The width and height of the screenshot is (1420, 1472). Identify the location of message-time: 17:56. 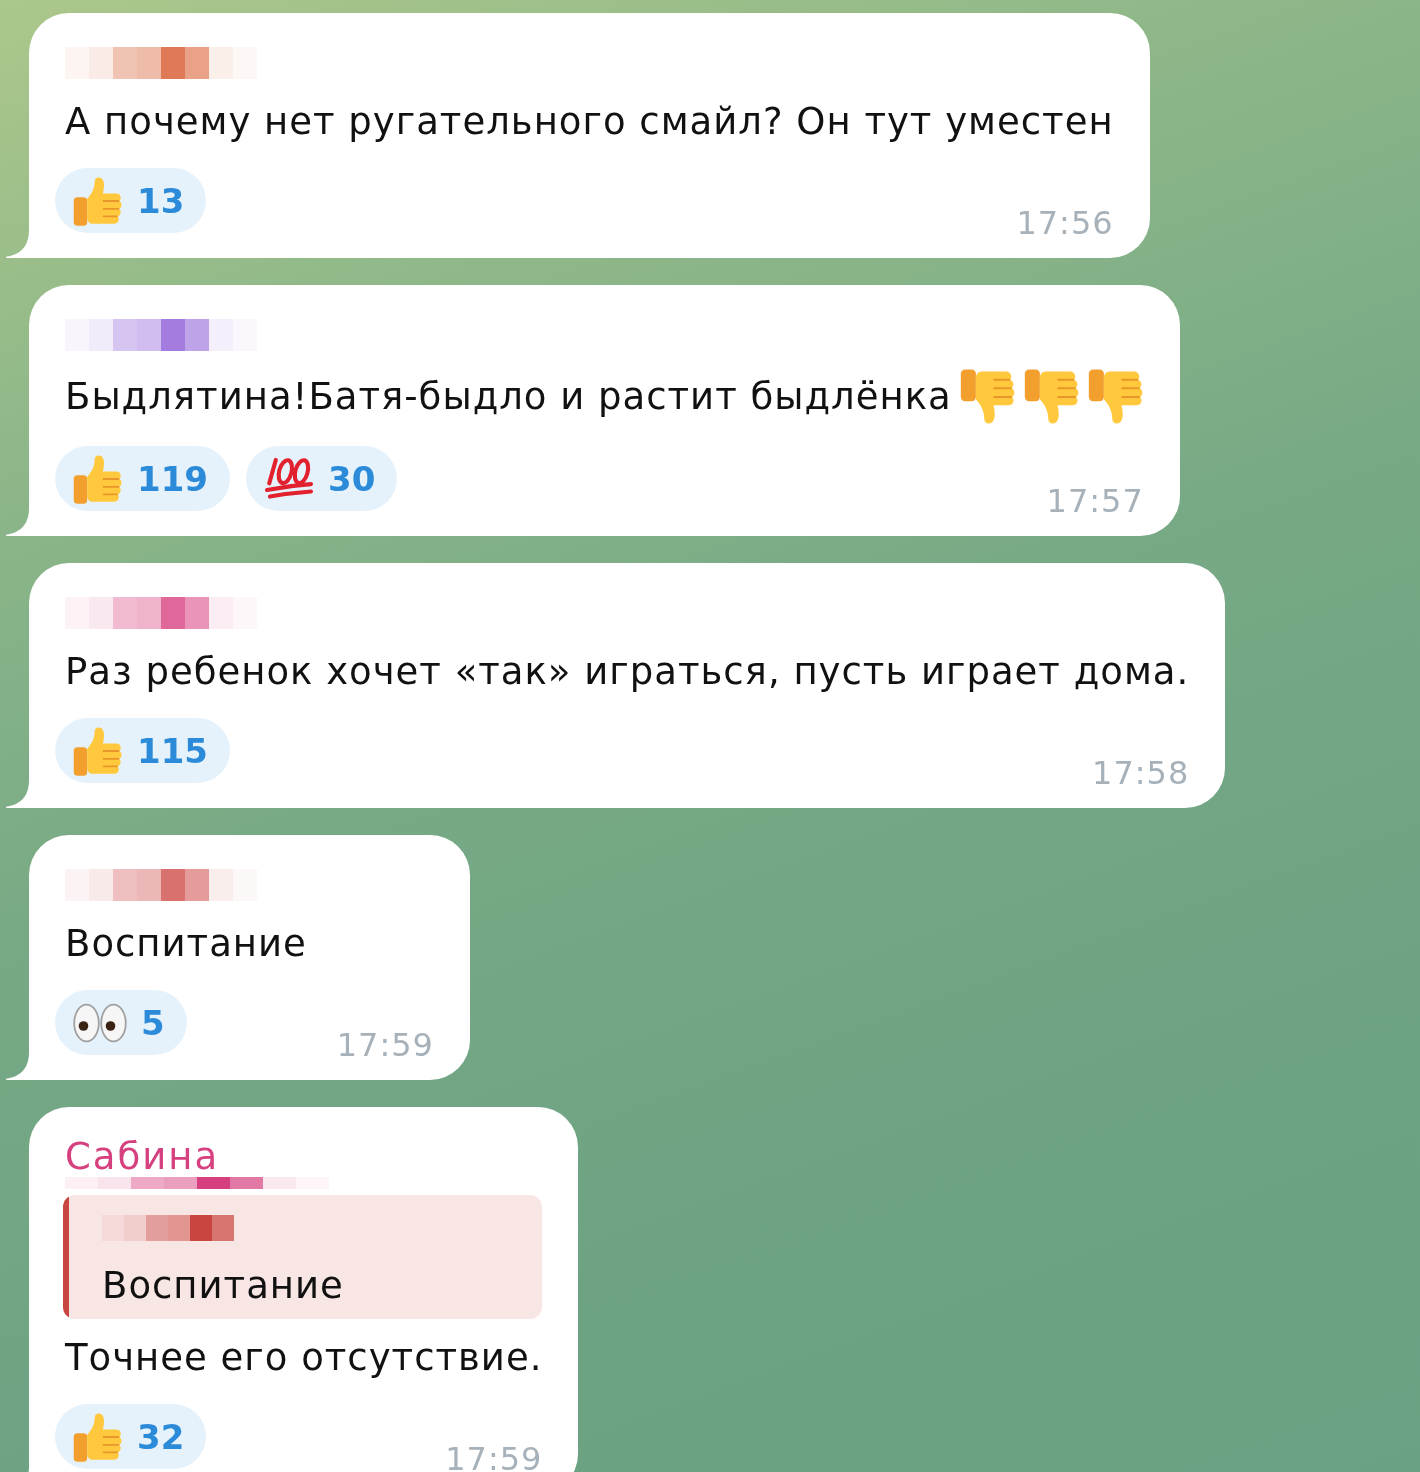
(1065, 223).